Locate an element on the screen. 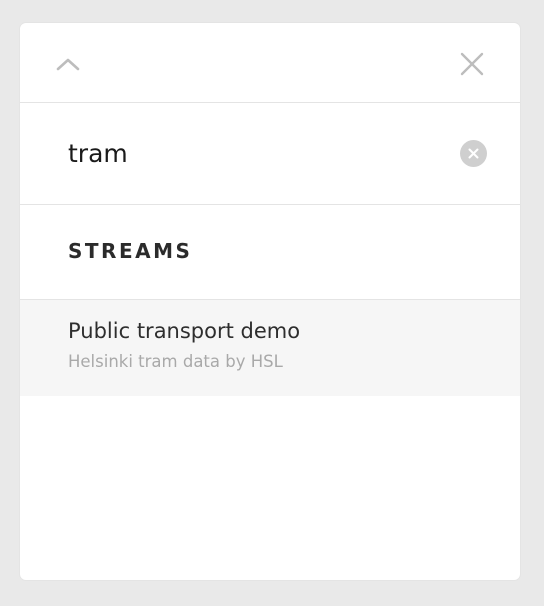 The width and height of the screenshot is (544, 606). close-icon is located at coordinates (472, 64).